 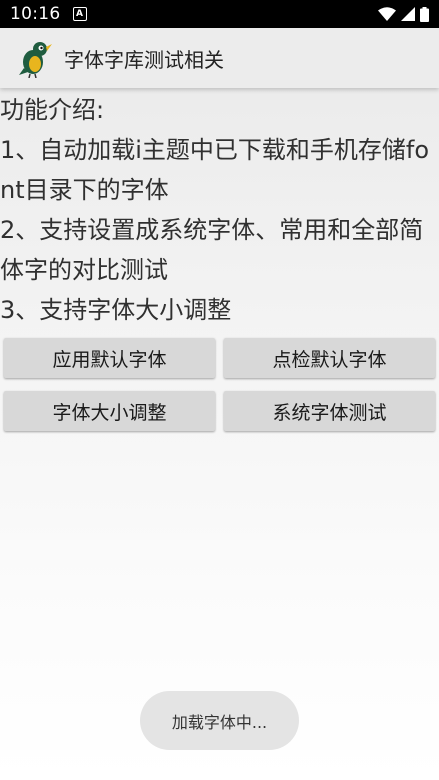 I want to click on app-bar: 字体字库测试相关, so click(x=219, y=58).